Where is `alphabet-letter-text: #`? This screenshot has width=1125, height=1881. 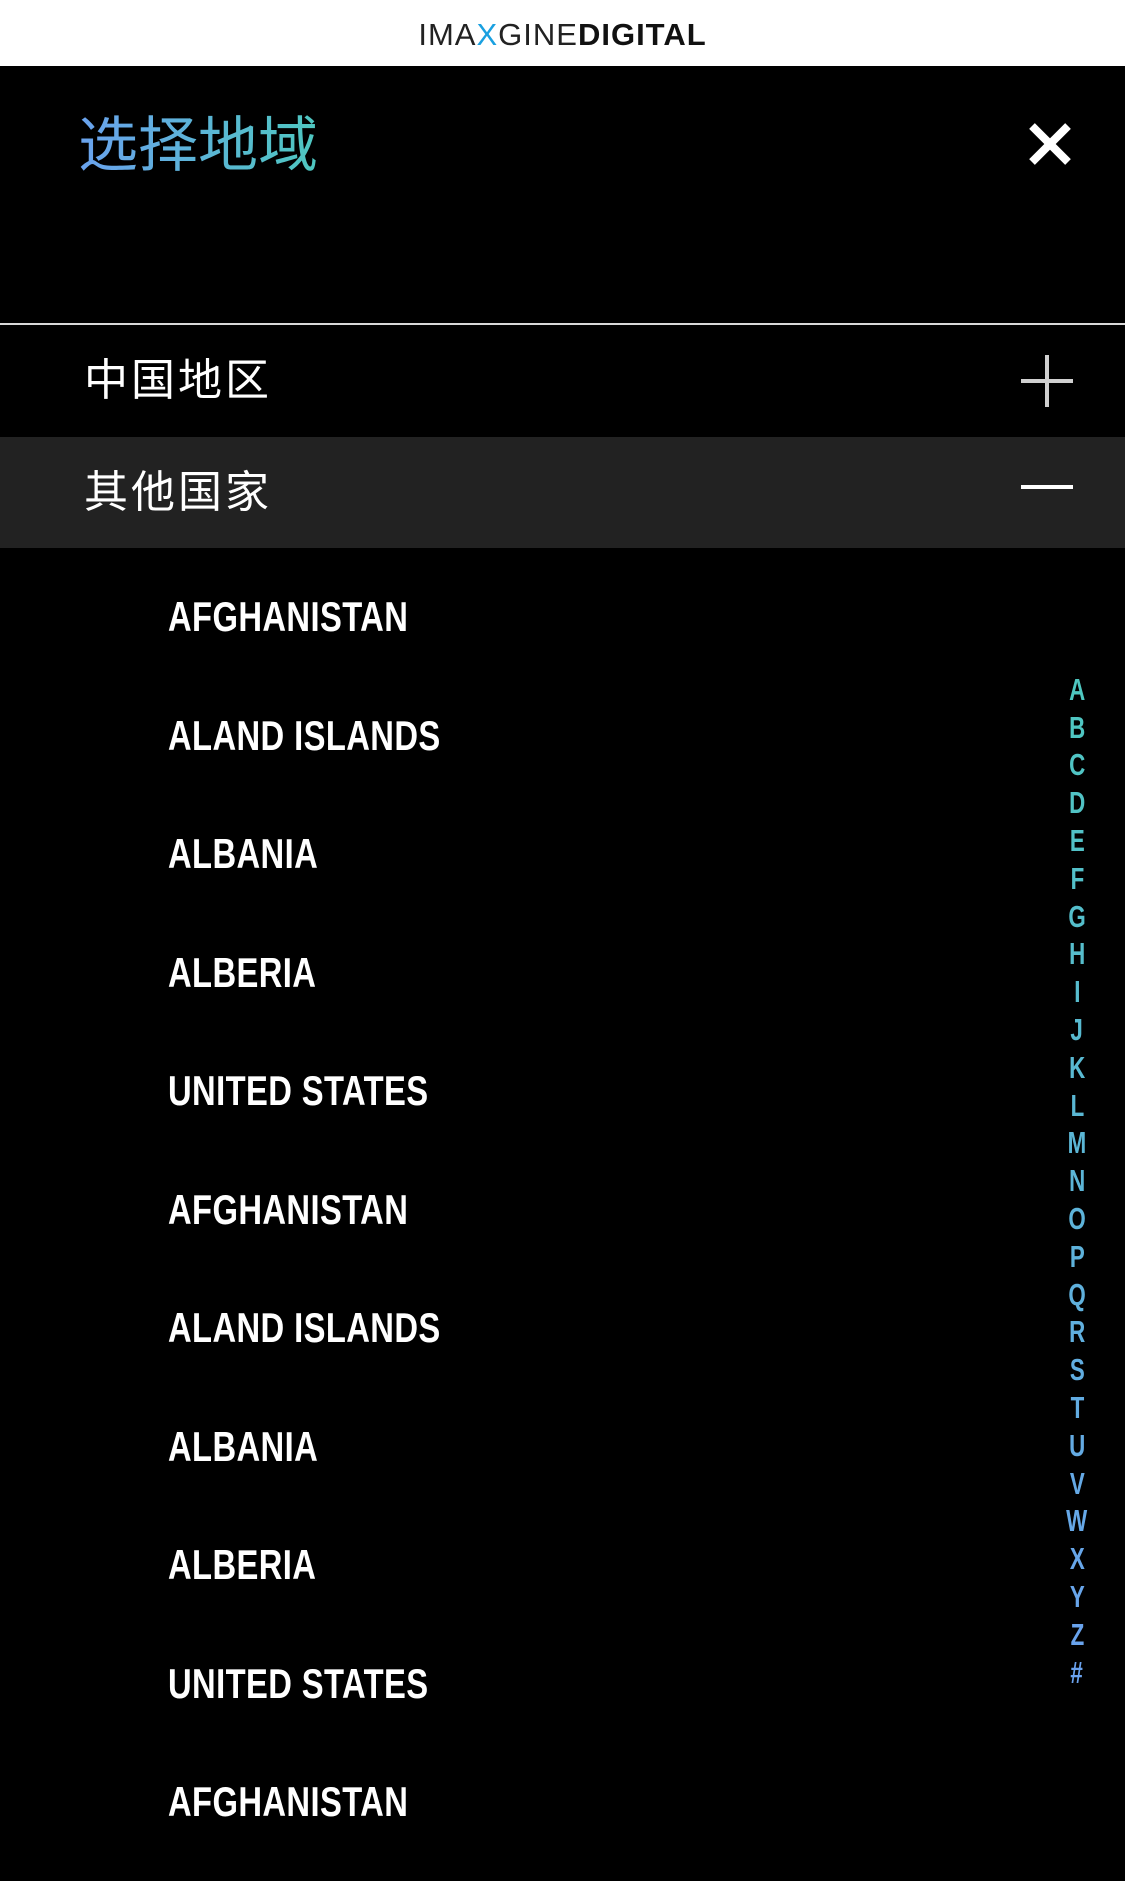
alphabet-letter-text: # is located at coordinates (1077, 1672).